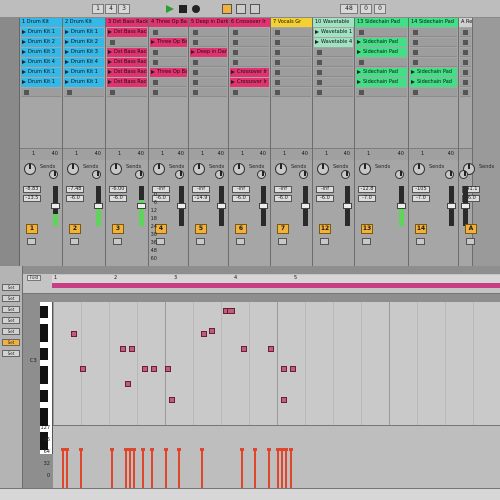  I want to click on track-activator-button: 5, so click(201, 229).